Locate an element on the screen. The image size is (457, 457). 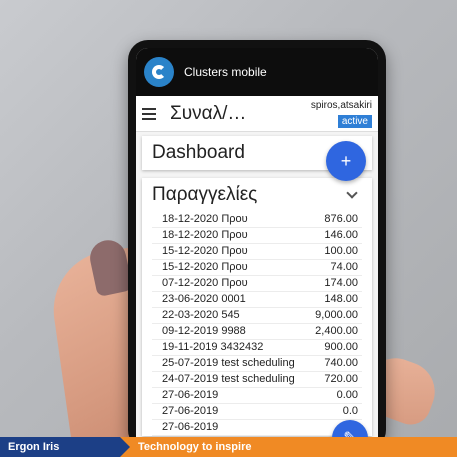
table-row: 19-11-2019 3432432 900.00 is located at coordinates (257, 347).